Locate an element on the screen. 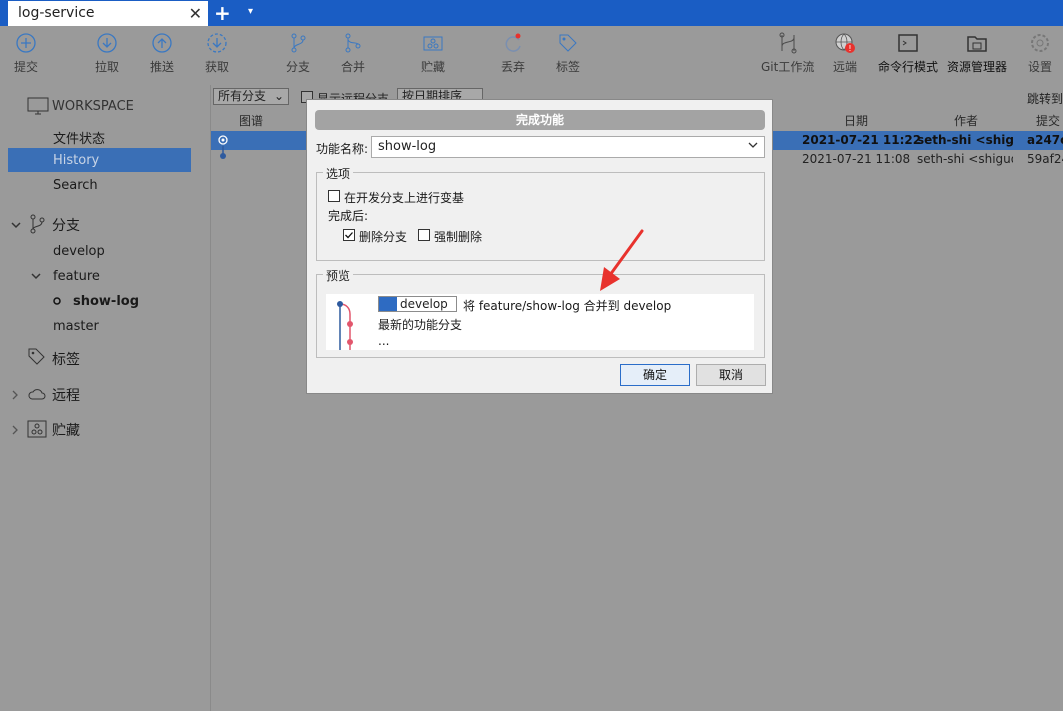 The height and width of the screenshot is (711, 1063). branch-filter-value: 所有分支 is located at coordinates (242, 96).